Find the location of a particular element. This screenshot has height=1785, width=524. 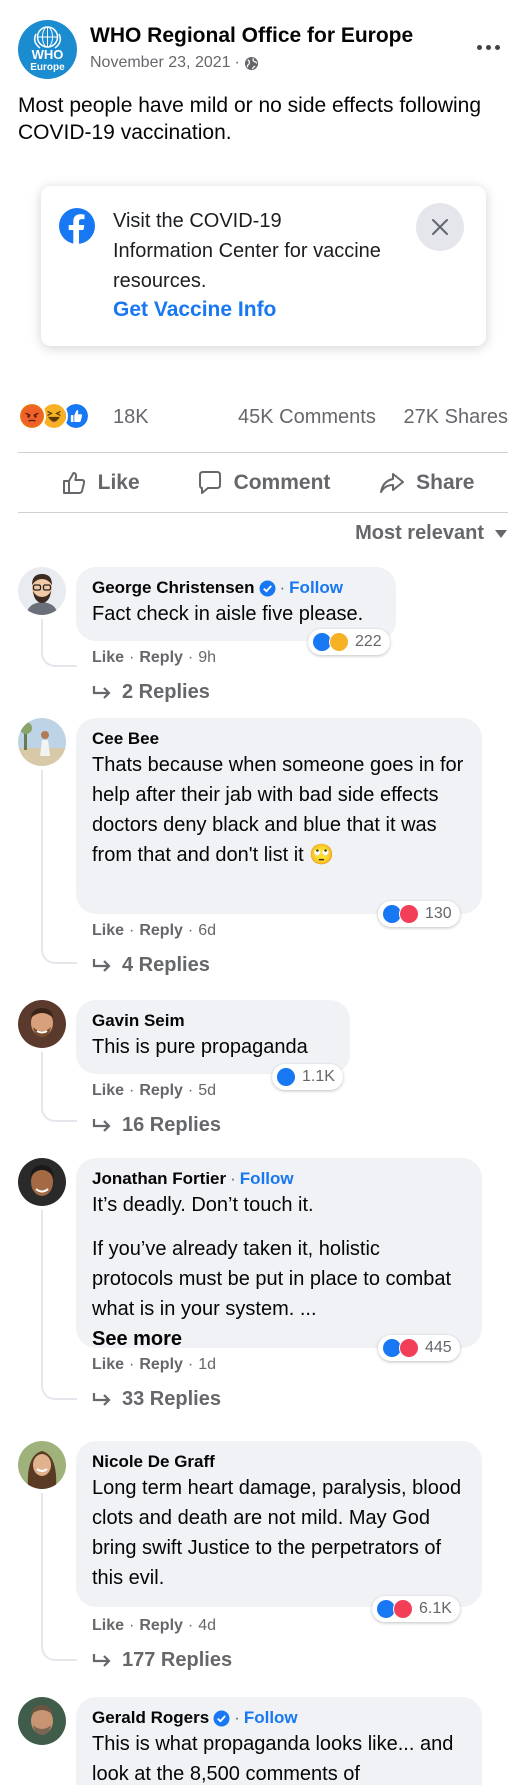

replies-count: 33 Replies is located at coordinates (171, 1399).